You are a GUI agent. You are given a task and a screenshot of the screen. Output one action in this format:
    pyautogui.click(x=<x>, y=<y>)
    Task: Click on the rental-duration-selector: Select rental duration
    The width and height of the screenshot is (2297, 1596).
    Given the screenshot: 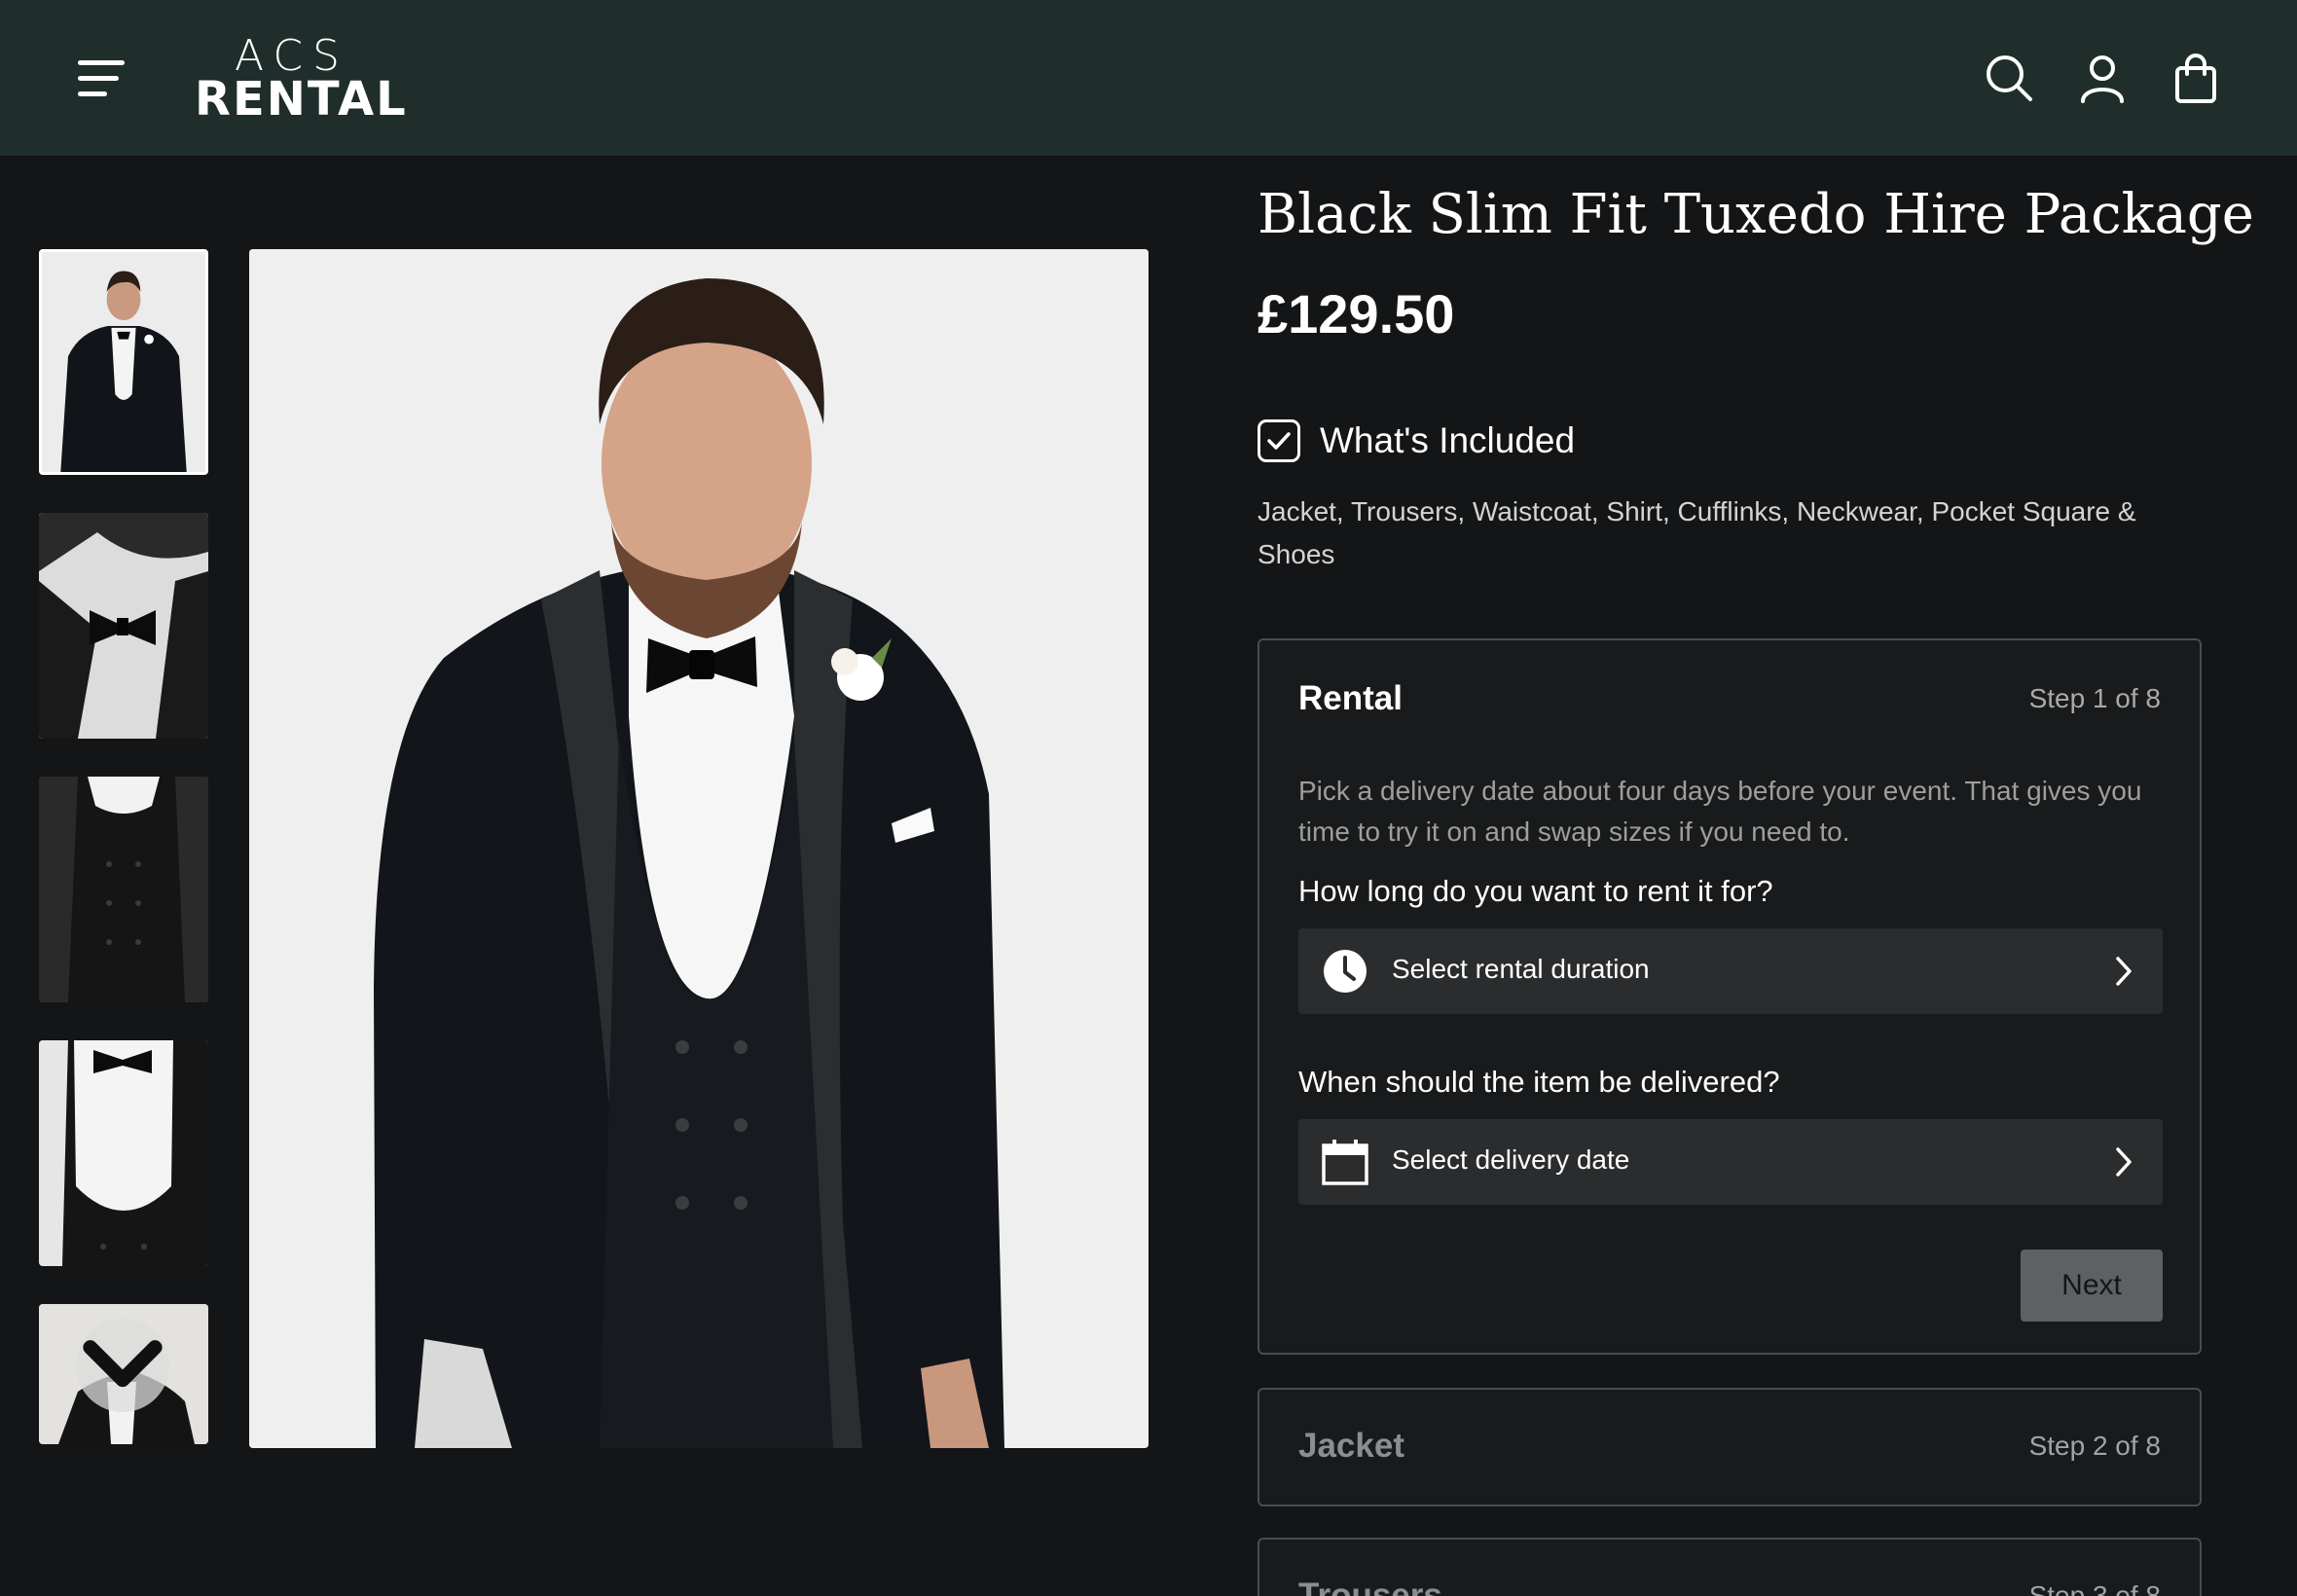 What is the action you would take?
    pyautogui.click(x=1730, y=971)
    